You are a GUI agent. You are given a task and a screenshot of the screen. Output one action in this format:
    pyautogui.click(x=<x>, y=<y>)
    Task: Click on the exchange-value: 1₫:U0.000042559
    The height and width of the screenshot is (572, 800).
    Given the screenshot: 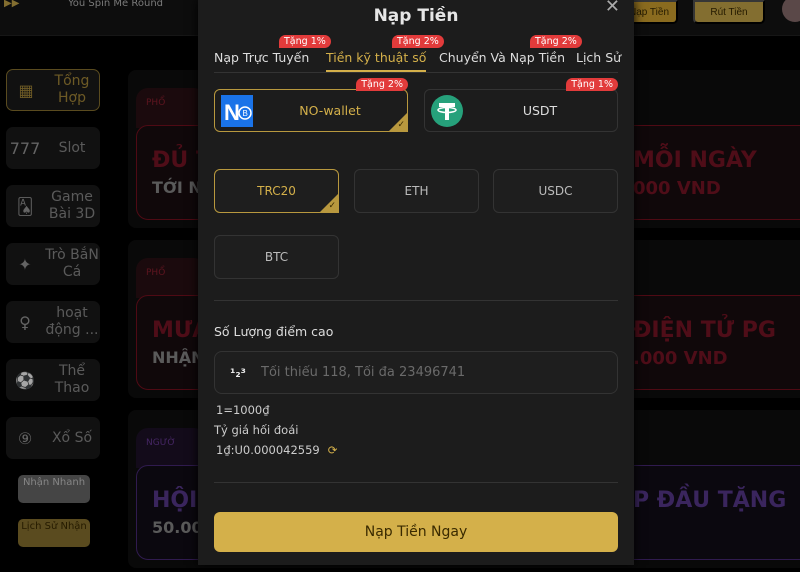 What is the action you would take?
    pyautogui.click(x=268, y=450)
    